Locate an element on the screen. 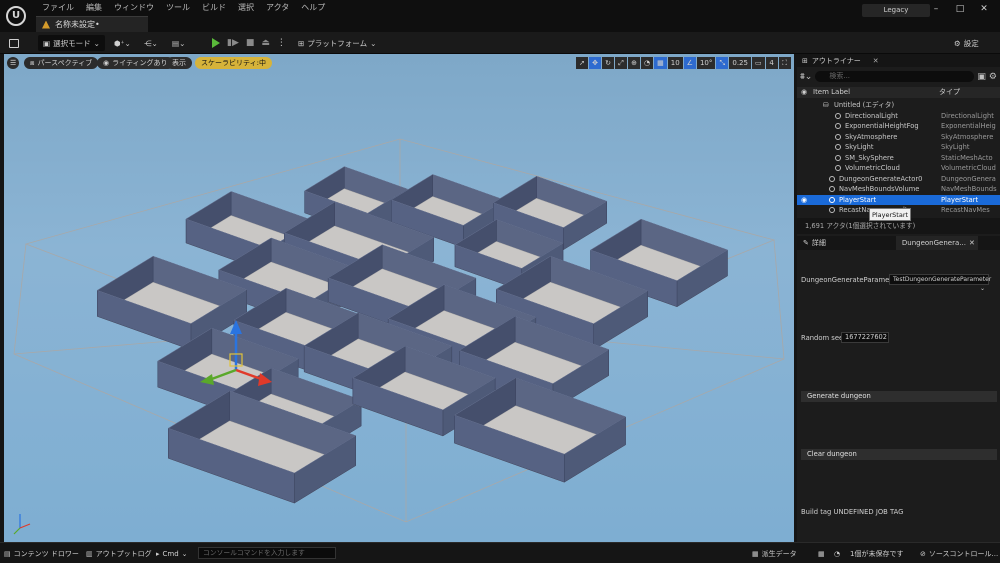 This screenshot has height=563, width=1000. visibility-column-icon: ◉ is located at coordinates (804, 92).